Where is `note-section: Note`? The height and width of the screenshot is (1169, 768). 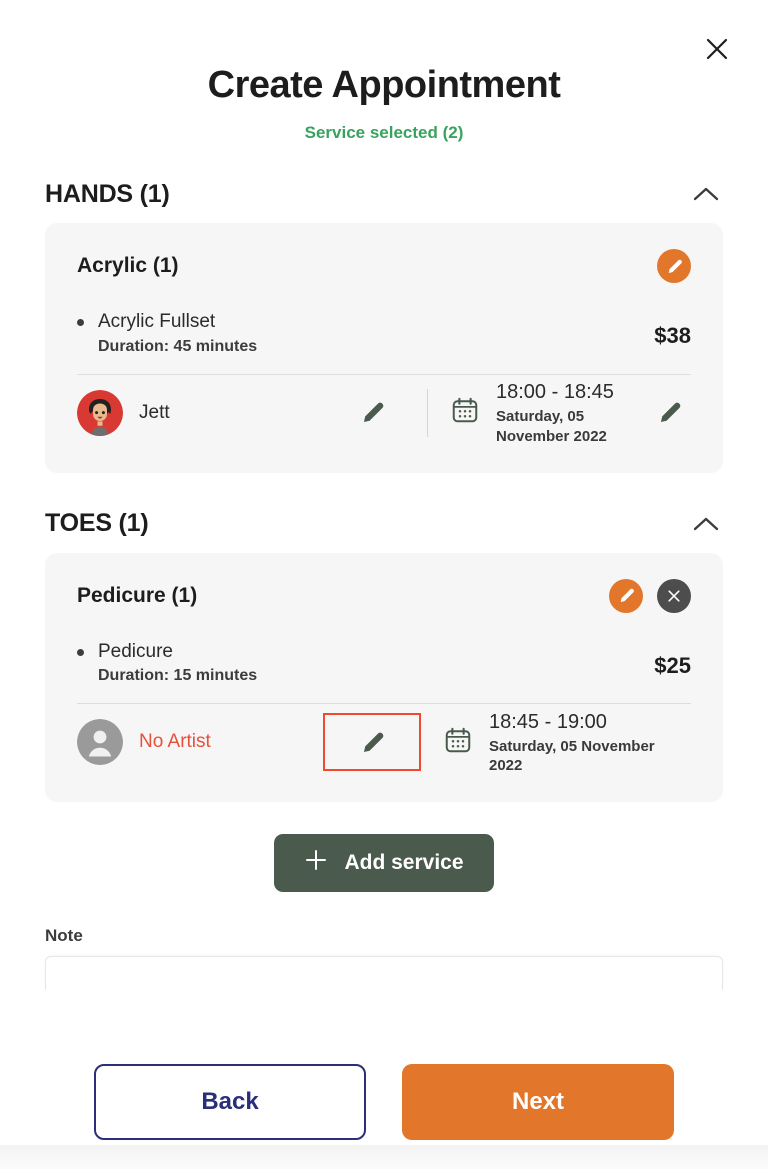
note-section: Note is located at coordinates (384, 958).